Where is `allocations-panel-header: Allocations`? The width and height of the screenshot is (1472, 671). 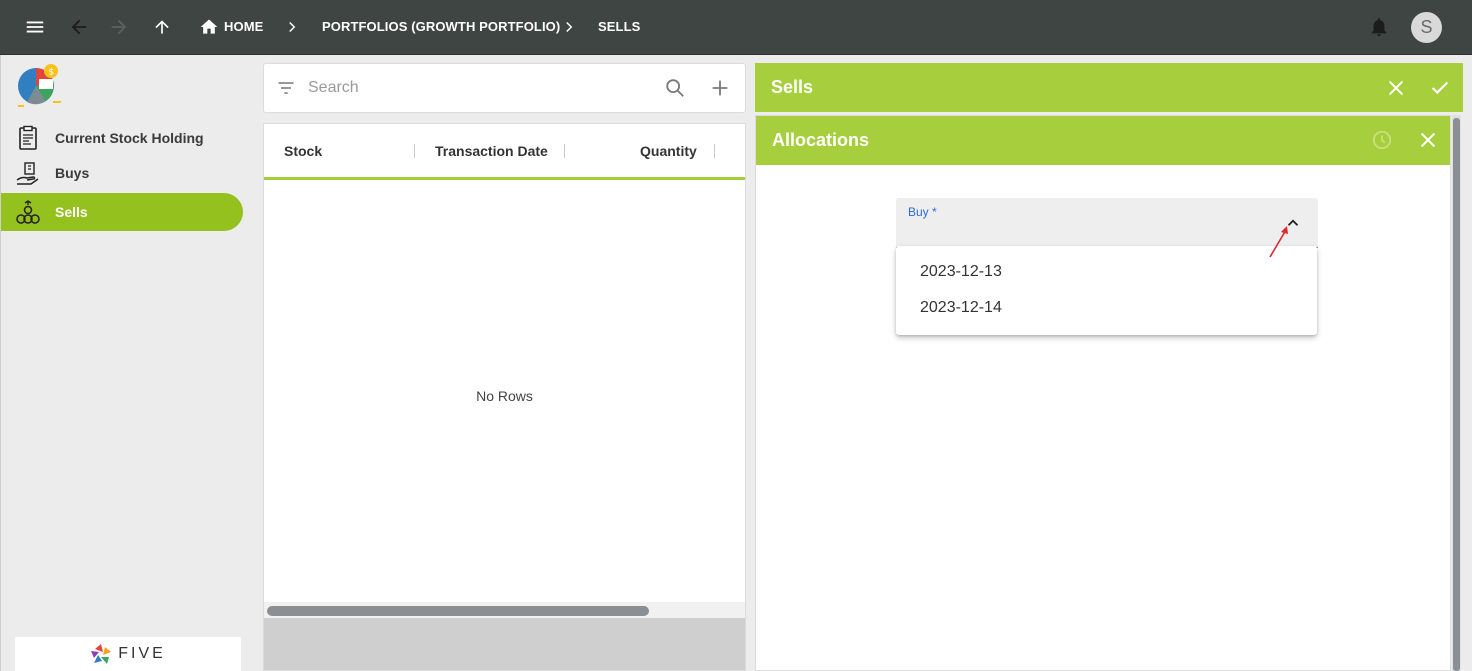 allocations-panel-header: Allocations is located at coordinates (1103, 140).